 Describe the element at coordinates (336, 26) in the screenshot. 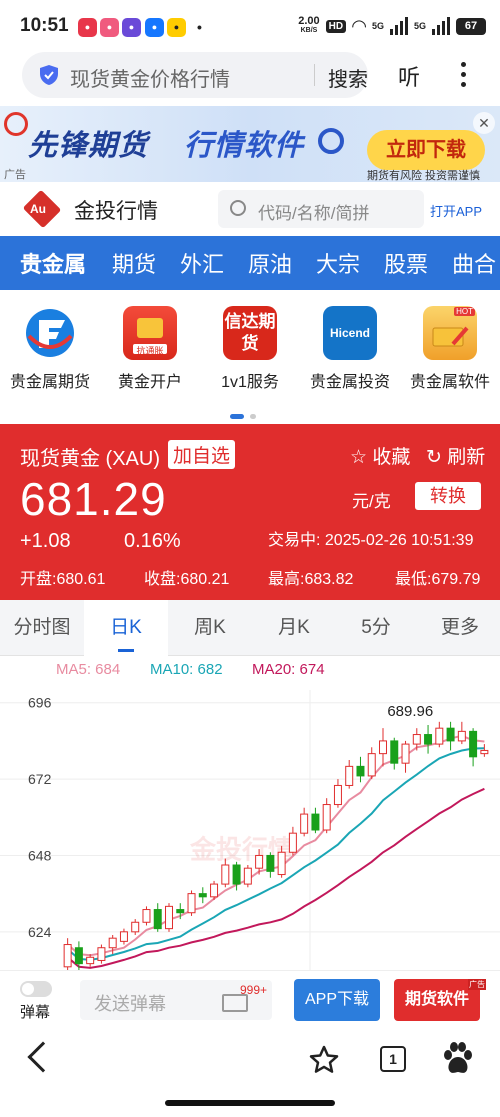

I see `hd-badge: HD` at that location.